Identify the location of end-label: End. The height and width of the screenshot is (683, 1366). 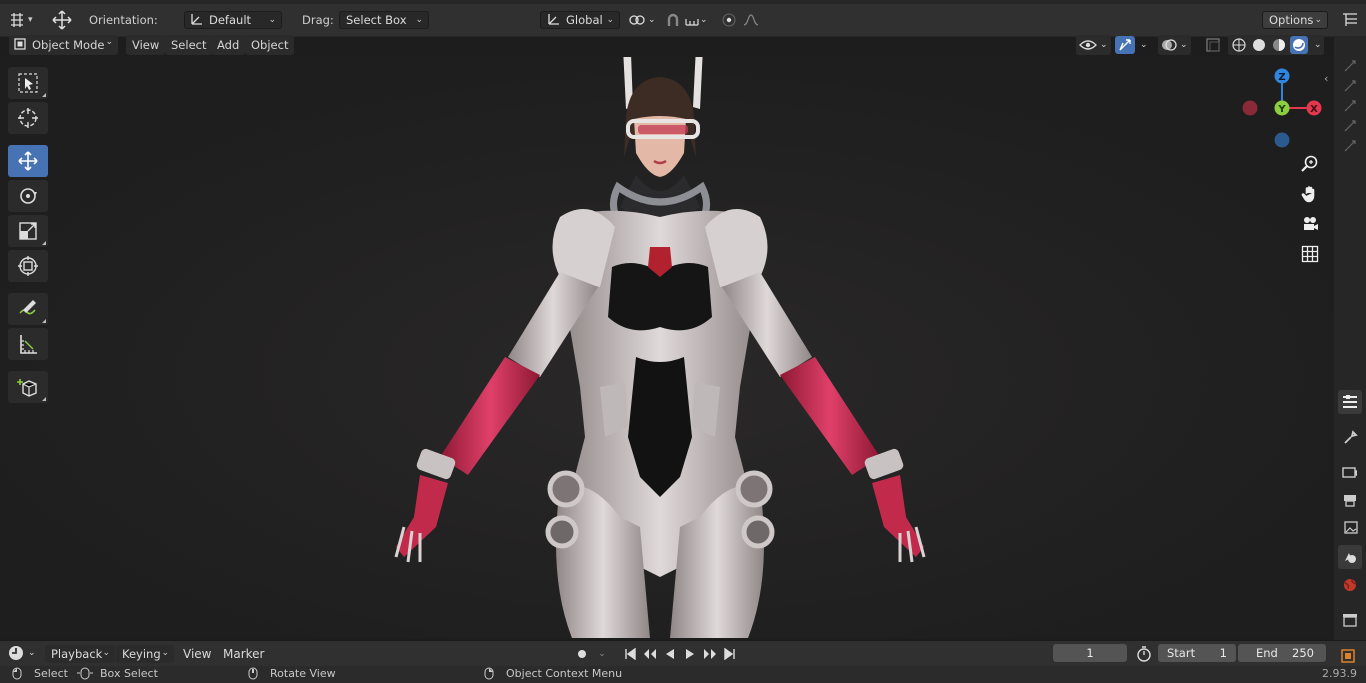
(1267, 653).